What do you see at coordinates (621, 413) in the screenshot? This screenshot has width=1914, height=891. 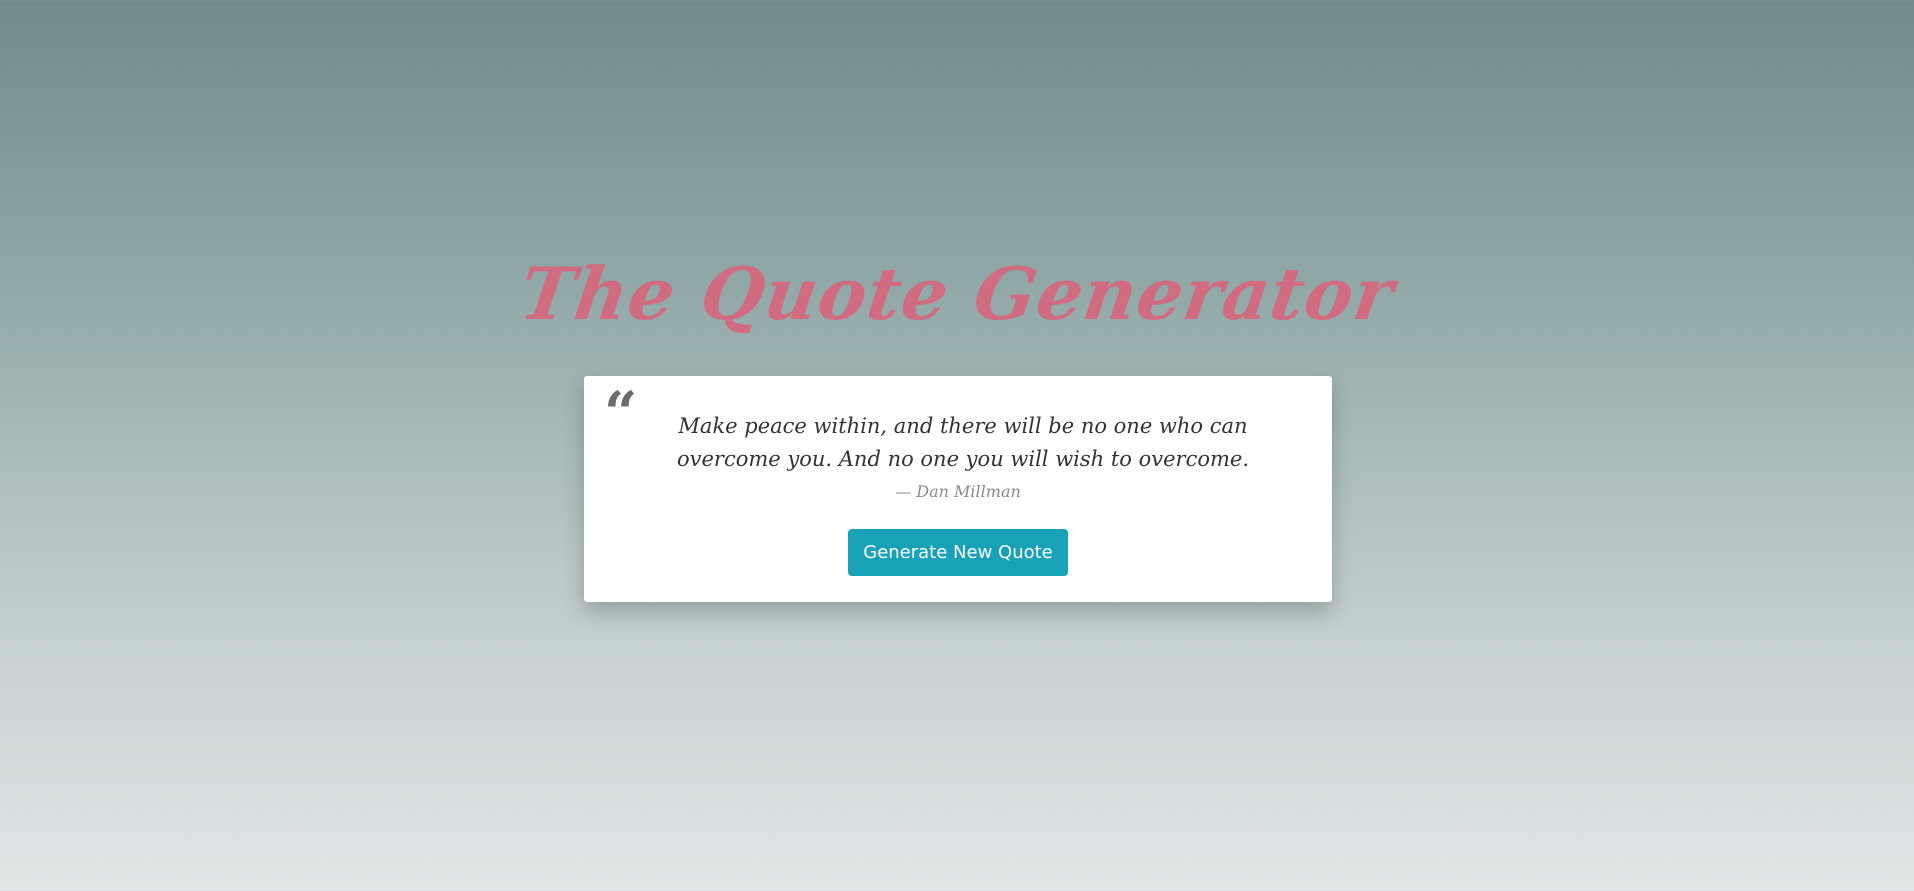 I see `quote-open-icon: “` at bounding box center [621, 413].